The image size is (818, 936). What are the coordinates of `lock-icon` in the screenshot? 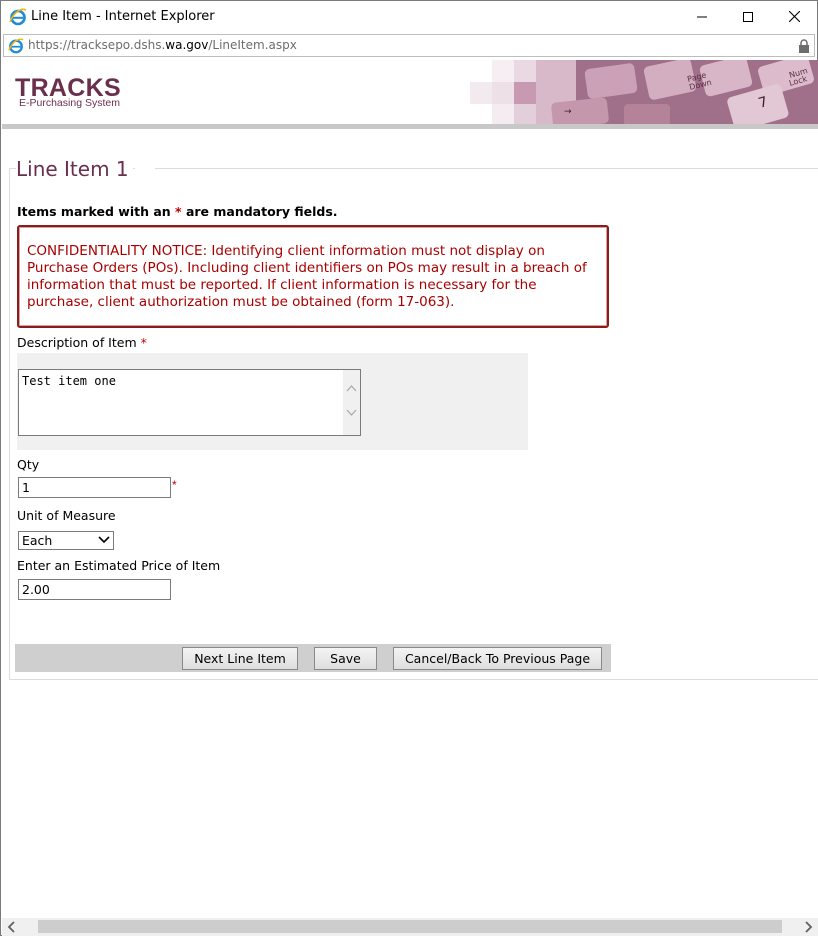 It's located at (804, 46).